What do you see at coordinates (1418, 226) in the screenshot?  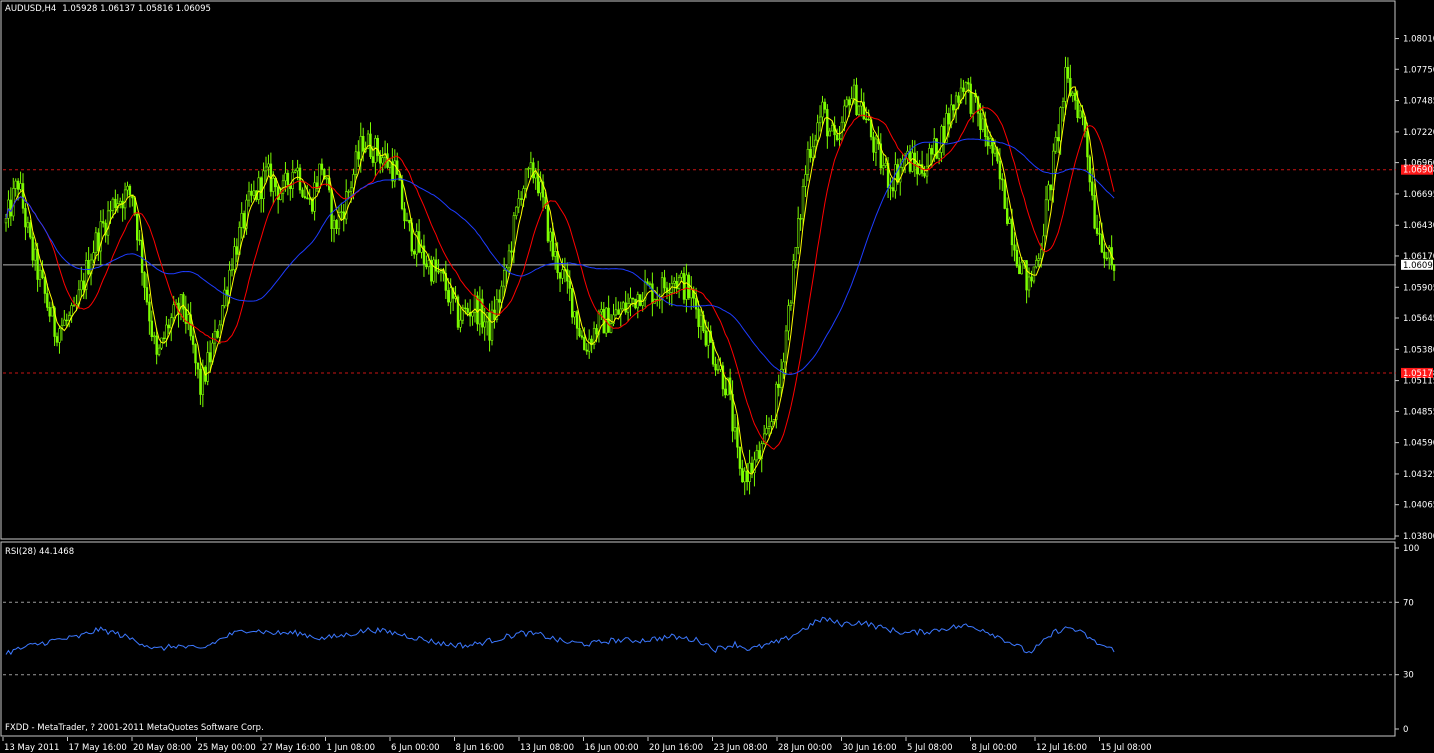 I see `price-tick-label: 1.06430` at bounding box center [1418, 226].